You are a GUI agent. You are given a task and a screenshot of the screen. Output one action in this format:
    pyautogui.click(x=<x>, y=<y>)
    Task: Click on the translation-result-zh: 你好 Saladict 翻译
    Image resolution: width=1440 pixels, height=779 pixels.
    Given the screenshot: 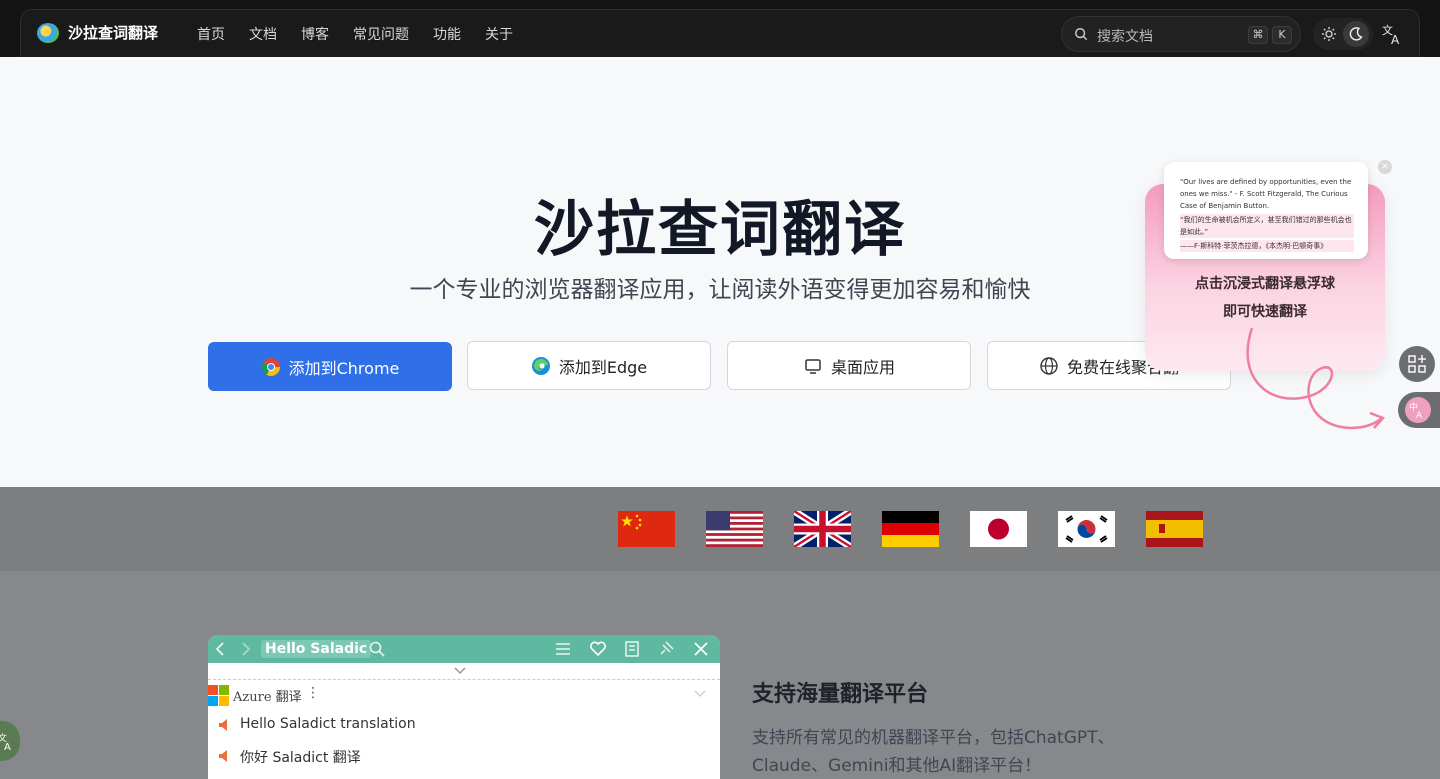 What is the action you would take?
    pyautogui.click(x=300, y=758)
    